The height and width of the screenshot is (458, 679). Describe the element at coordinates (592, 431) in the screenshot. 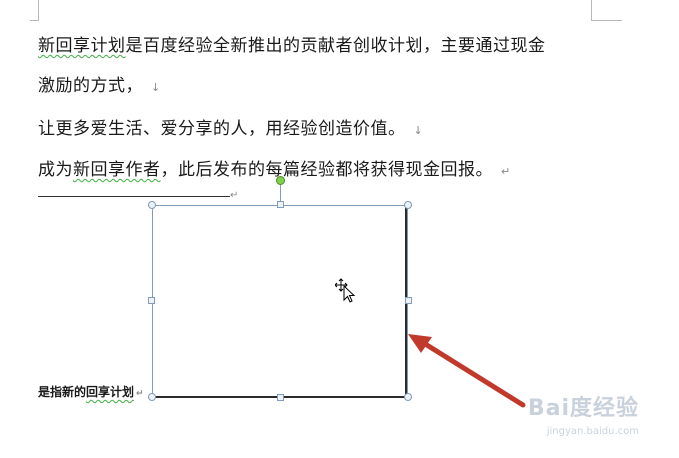

I see `watermark-url: jingyan.baidu.com` at that location.